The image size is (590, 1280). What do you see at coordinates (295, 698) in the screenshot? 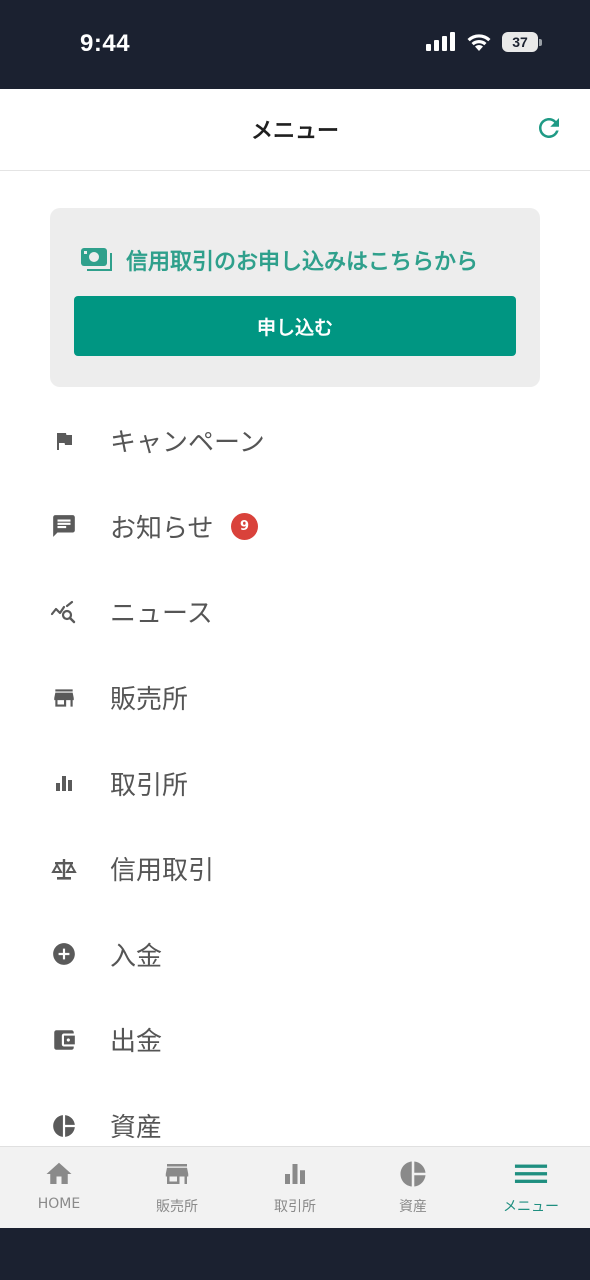
I see `menu-item-store: 販売所` at bounding box center [295, 698].